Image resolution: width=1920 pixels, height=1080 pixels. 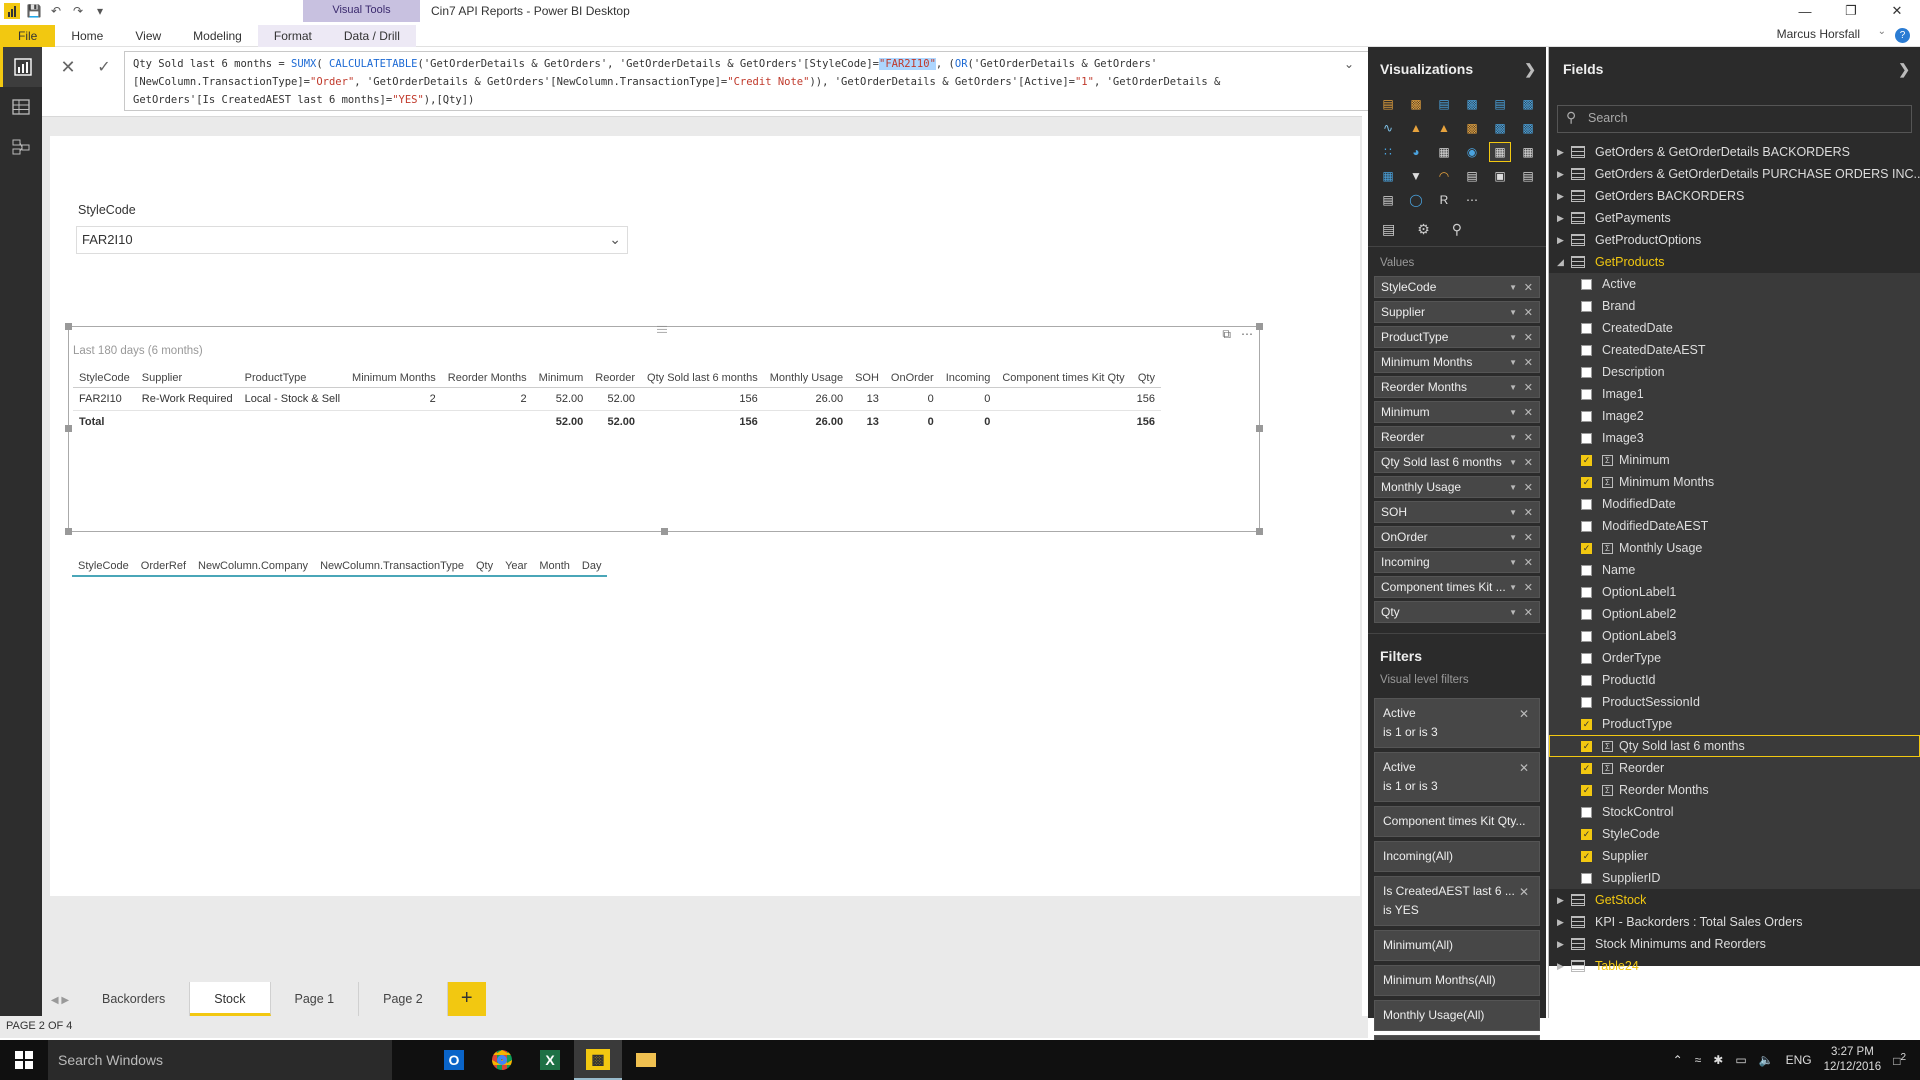 I want to click on kpi-icon: ▤, so click(x=1528, y=176).